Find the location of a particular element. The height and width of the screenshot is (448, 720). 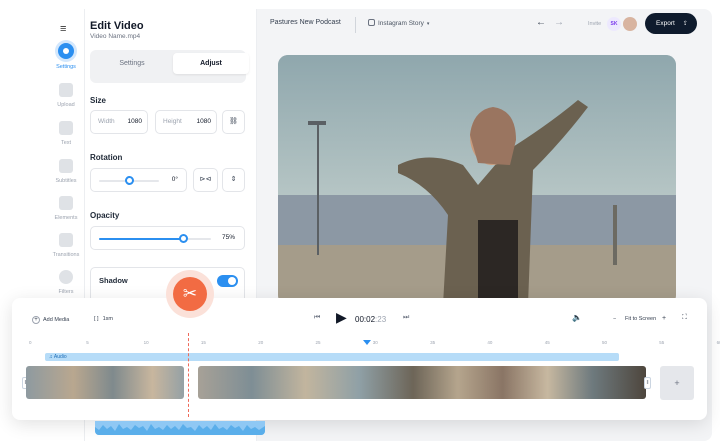

link-icon: ⛓ is located at coordinates (233, 121).